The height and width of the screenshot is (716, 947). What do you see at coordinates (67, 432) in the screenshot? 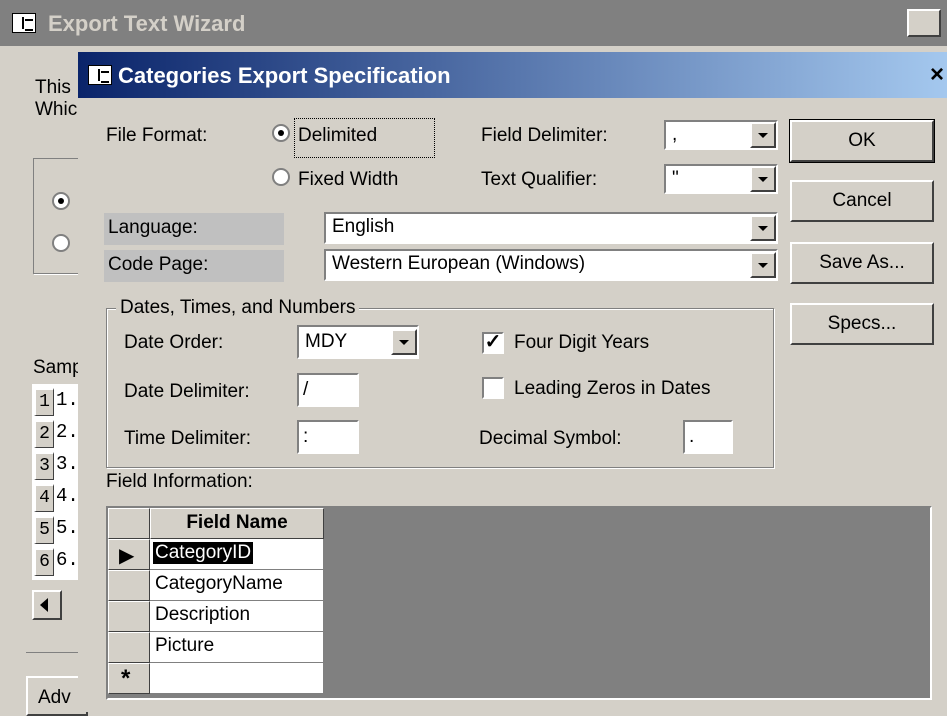
I see `sample-row-text: 2.` at bounding box center [67, 432].